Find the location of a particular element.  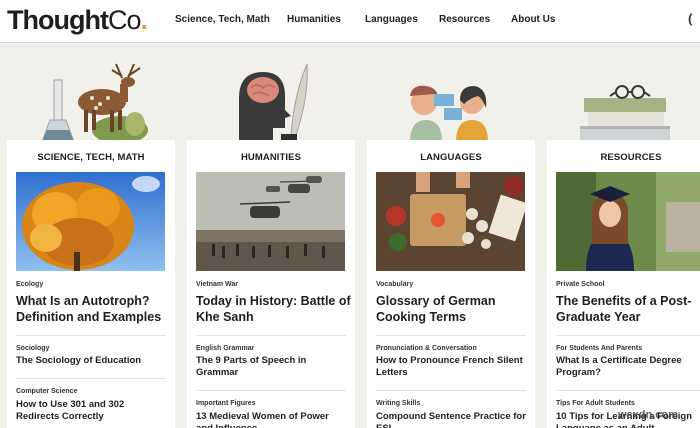

resources-illustration-icon is located at coordinates (625, 113).